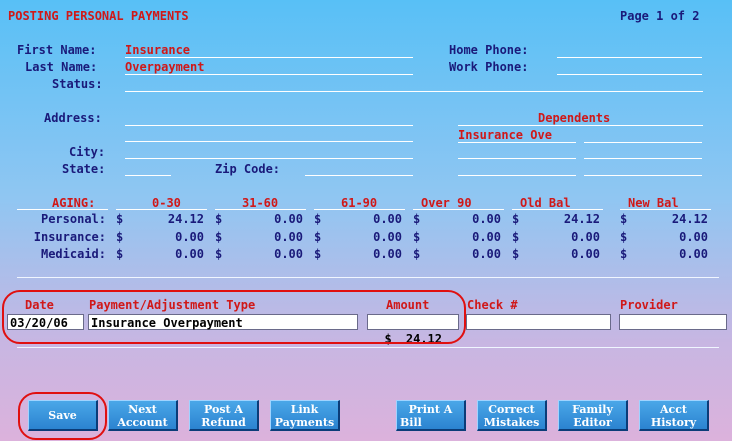 This screenshot has height=441, width=732. What do you see at coordinates (492, 305) in the screenshot?
I see `check-label: Check #` at bounding box center [492, 305].